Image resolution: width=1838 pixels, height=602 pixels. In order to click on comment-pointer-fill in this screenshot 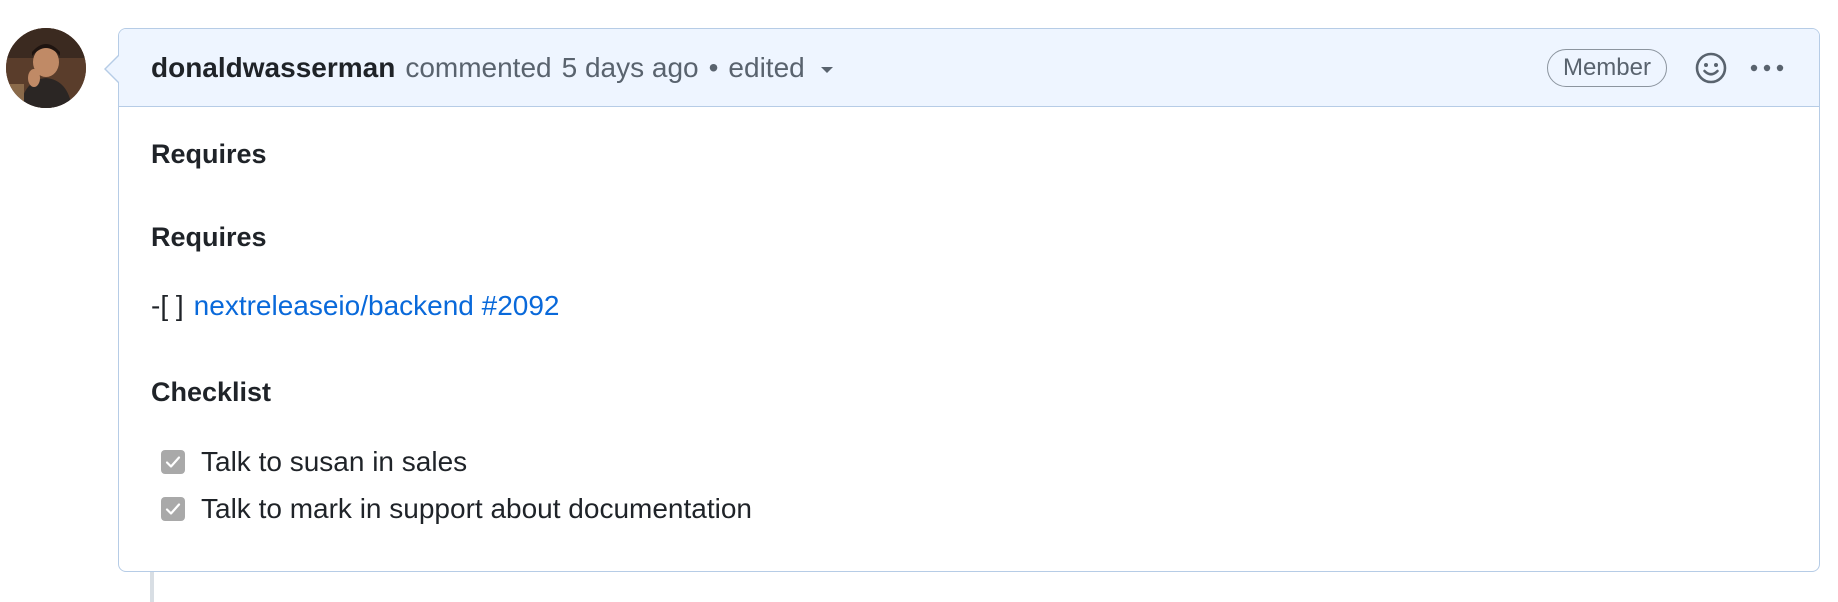, I will do `click(112, 68)`.